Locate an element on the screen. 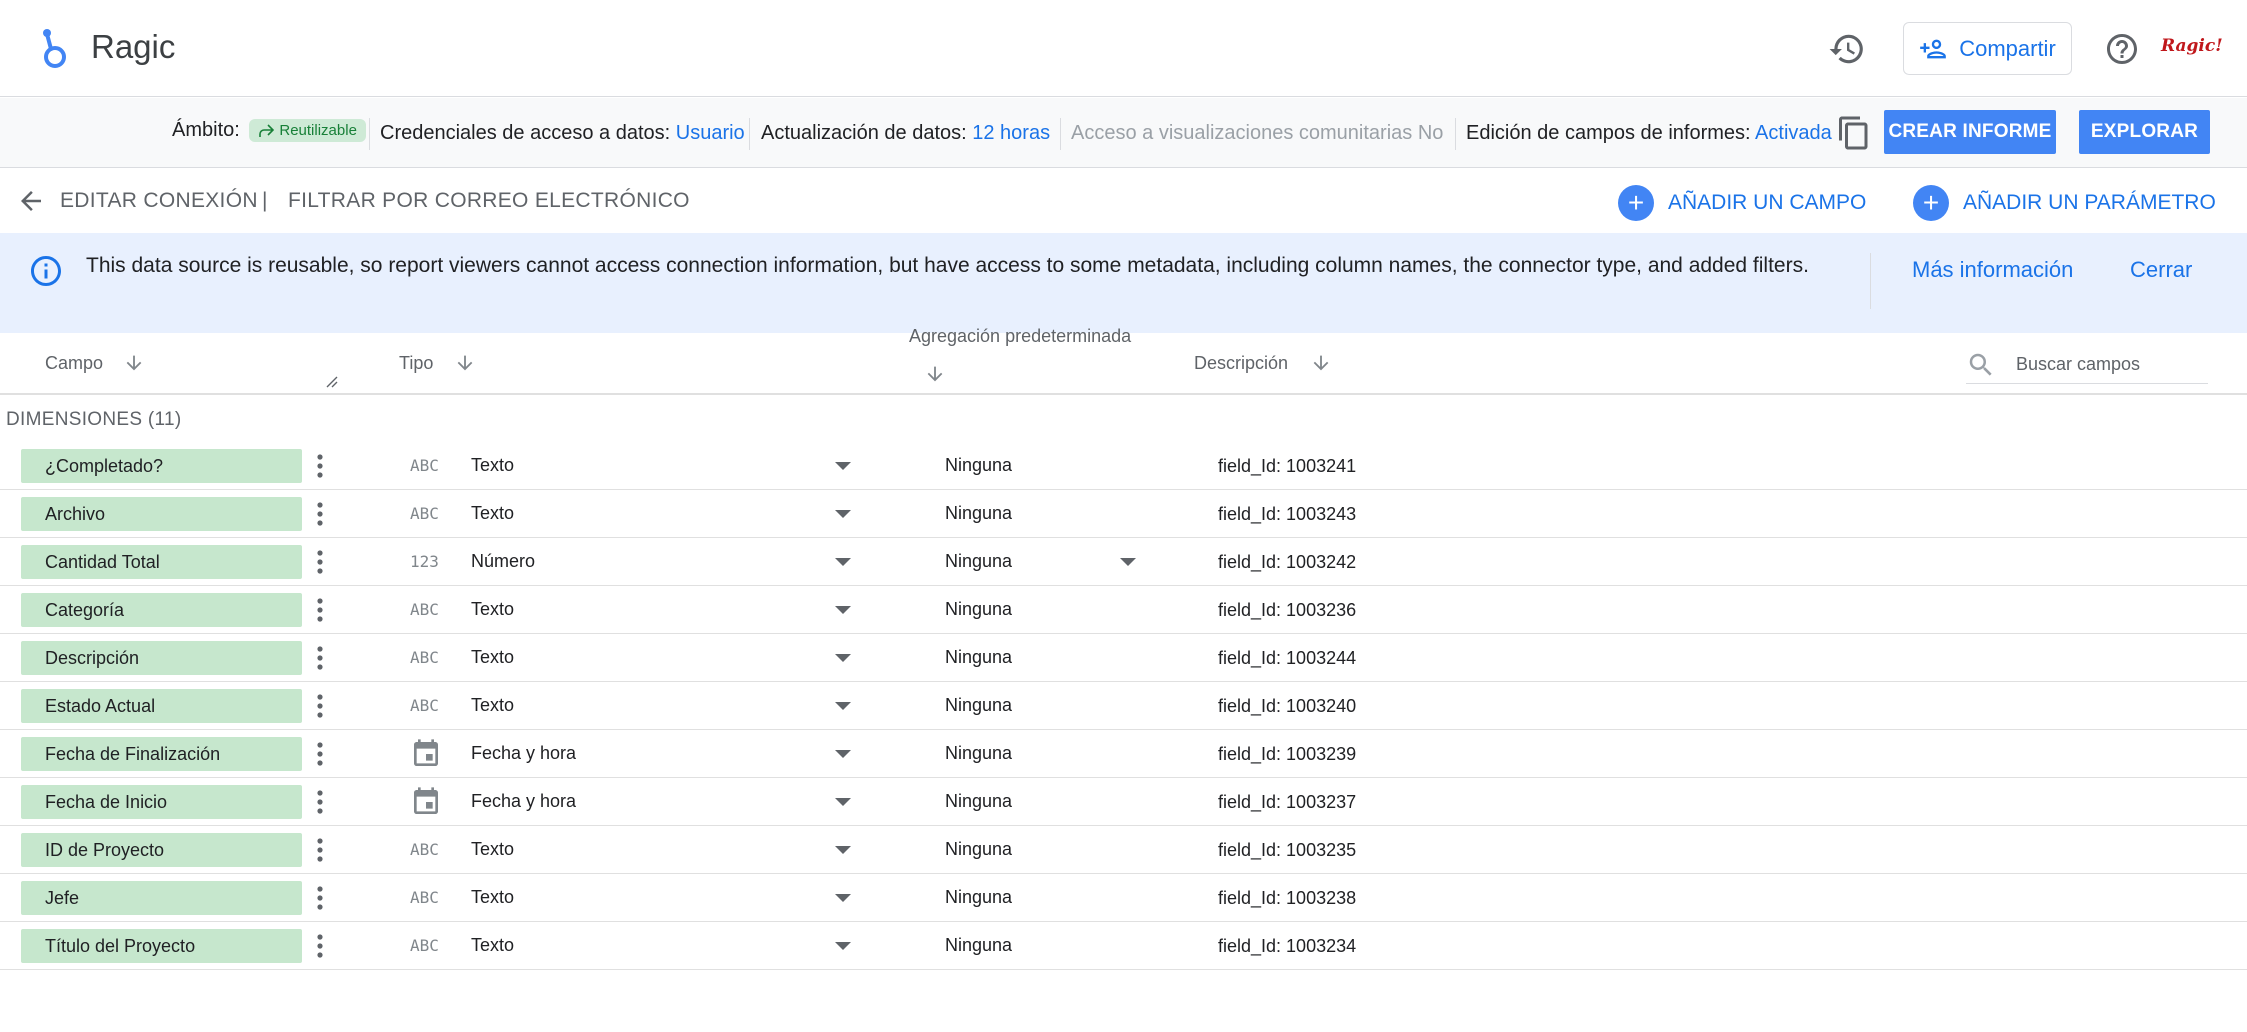  field-name-chip: Jefe is located at coordinates (161, 898).